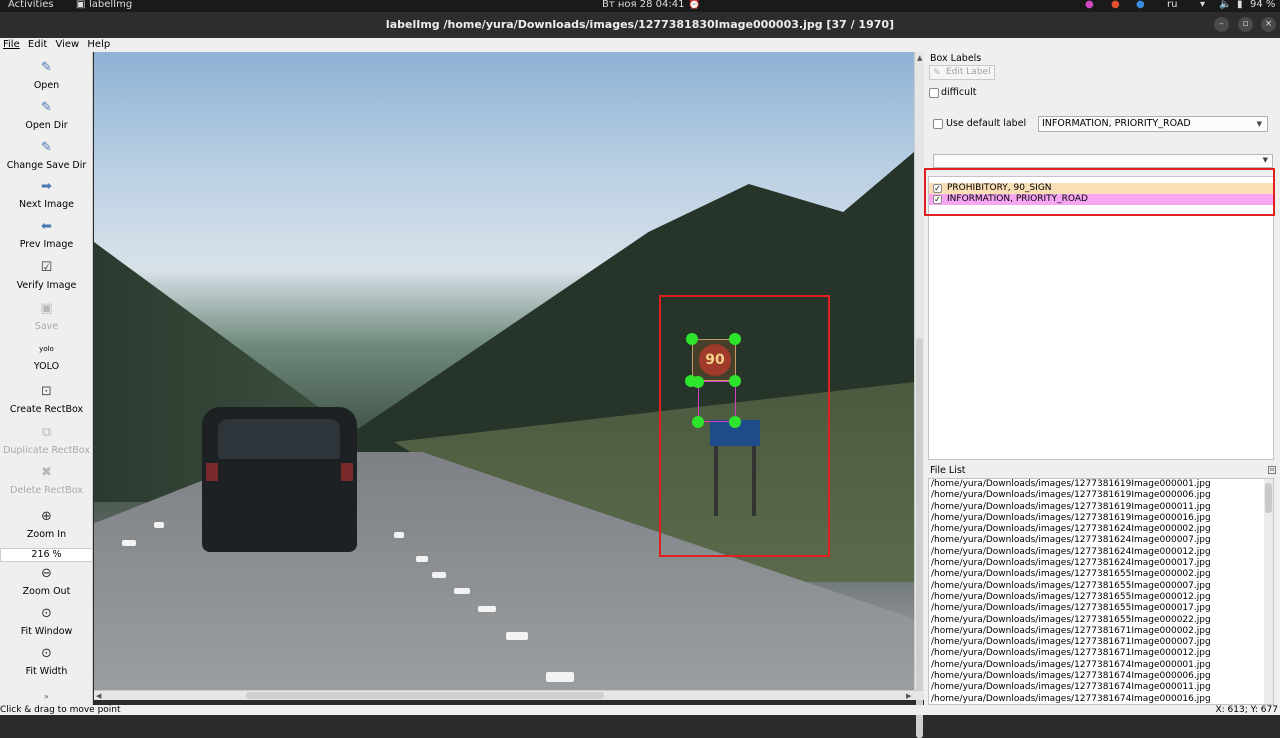 The image size is (1280, 738). Describe the element at coordinates (46, 516) in the screenshot. I see `zoom-in-icon: ⊕` at that location.